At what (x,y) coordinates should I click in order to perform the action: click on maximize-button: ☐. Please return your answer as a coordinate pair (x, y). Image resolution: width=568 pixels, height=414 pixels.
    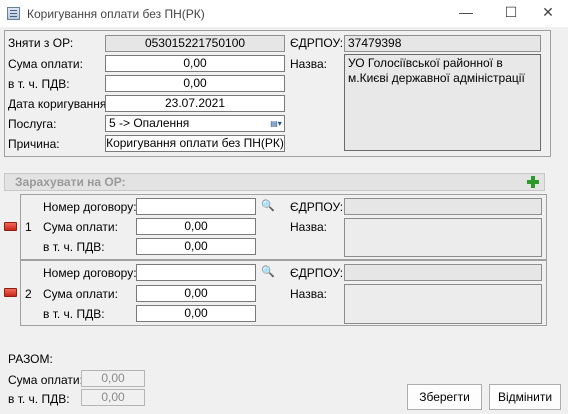
    Looking at the image, I should click on (511, 13).